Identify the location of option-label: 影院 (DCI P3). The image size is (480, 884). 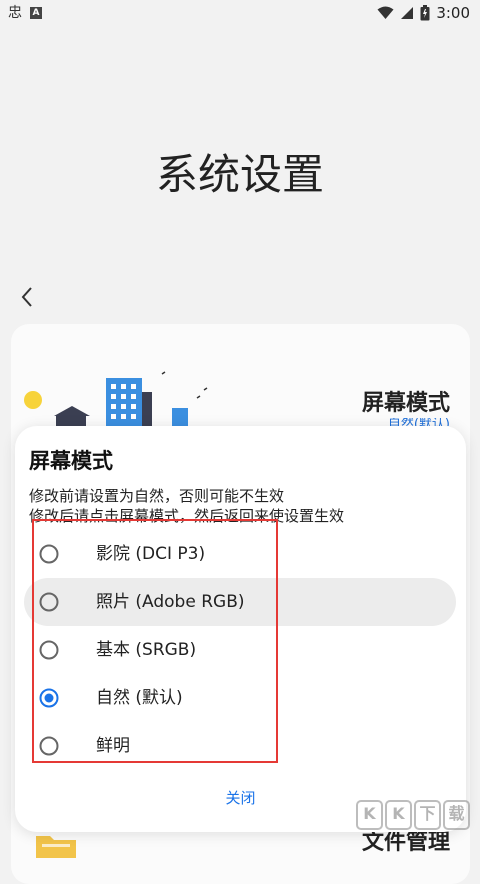
(151, 554).